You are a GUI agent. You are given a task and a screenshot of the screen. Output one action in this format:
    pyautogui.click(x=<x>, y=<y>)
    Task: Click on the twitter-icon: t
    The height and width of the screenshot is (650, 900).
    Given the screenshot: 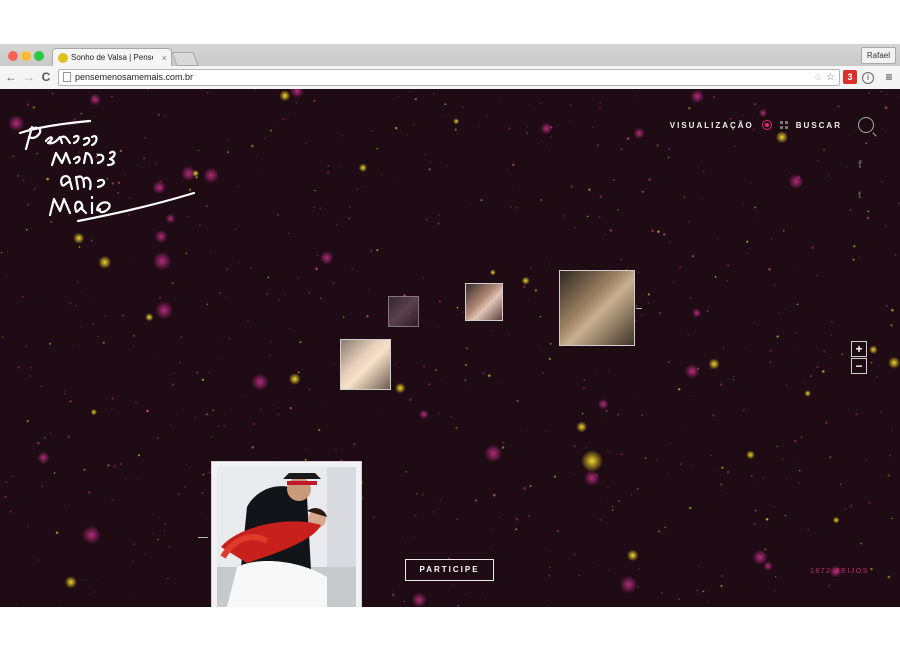 What is the action you would take?
    pyautogui.click(x=859, y=195)
    